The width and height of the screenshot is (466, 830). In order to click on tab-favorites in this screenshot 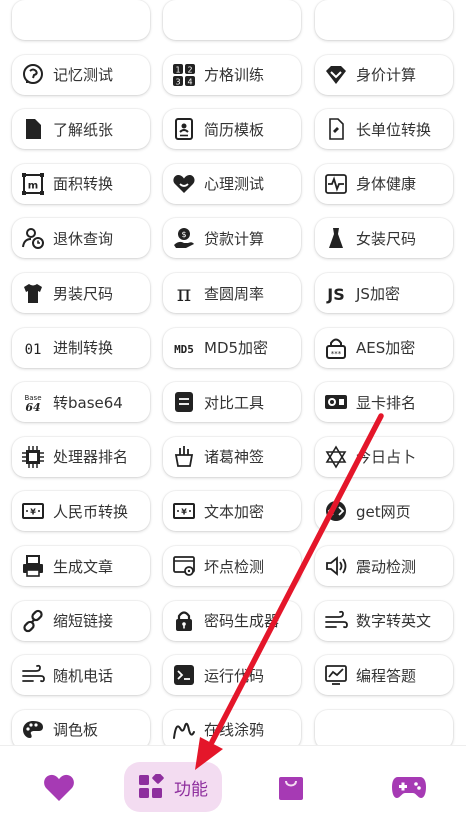, I will do `click(59, 787)`.